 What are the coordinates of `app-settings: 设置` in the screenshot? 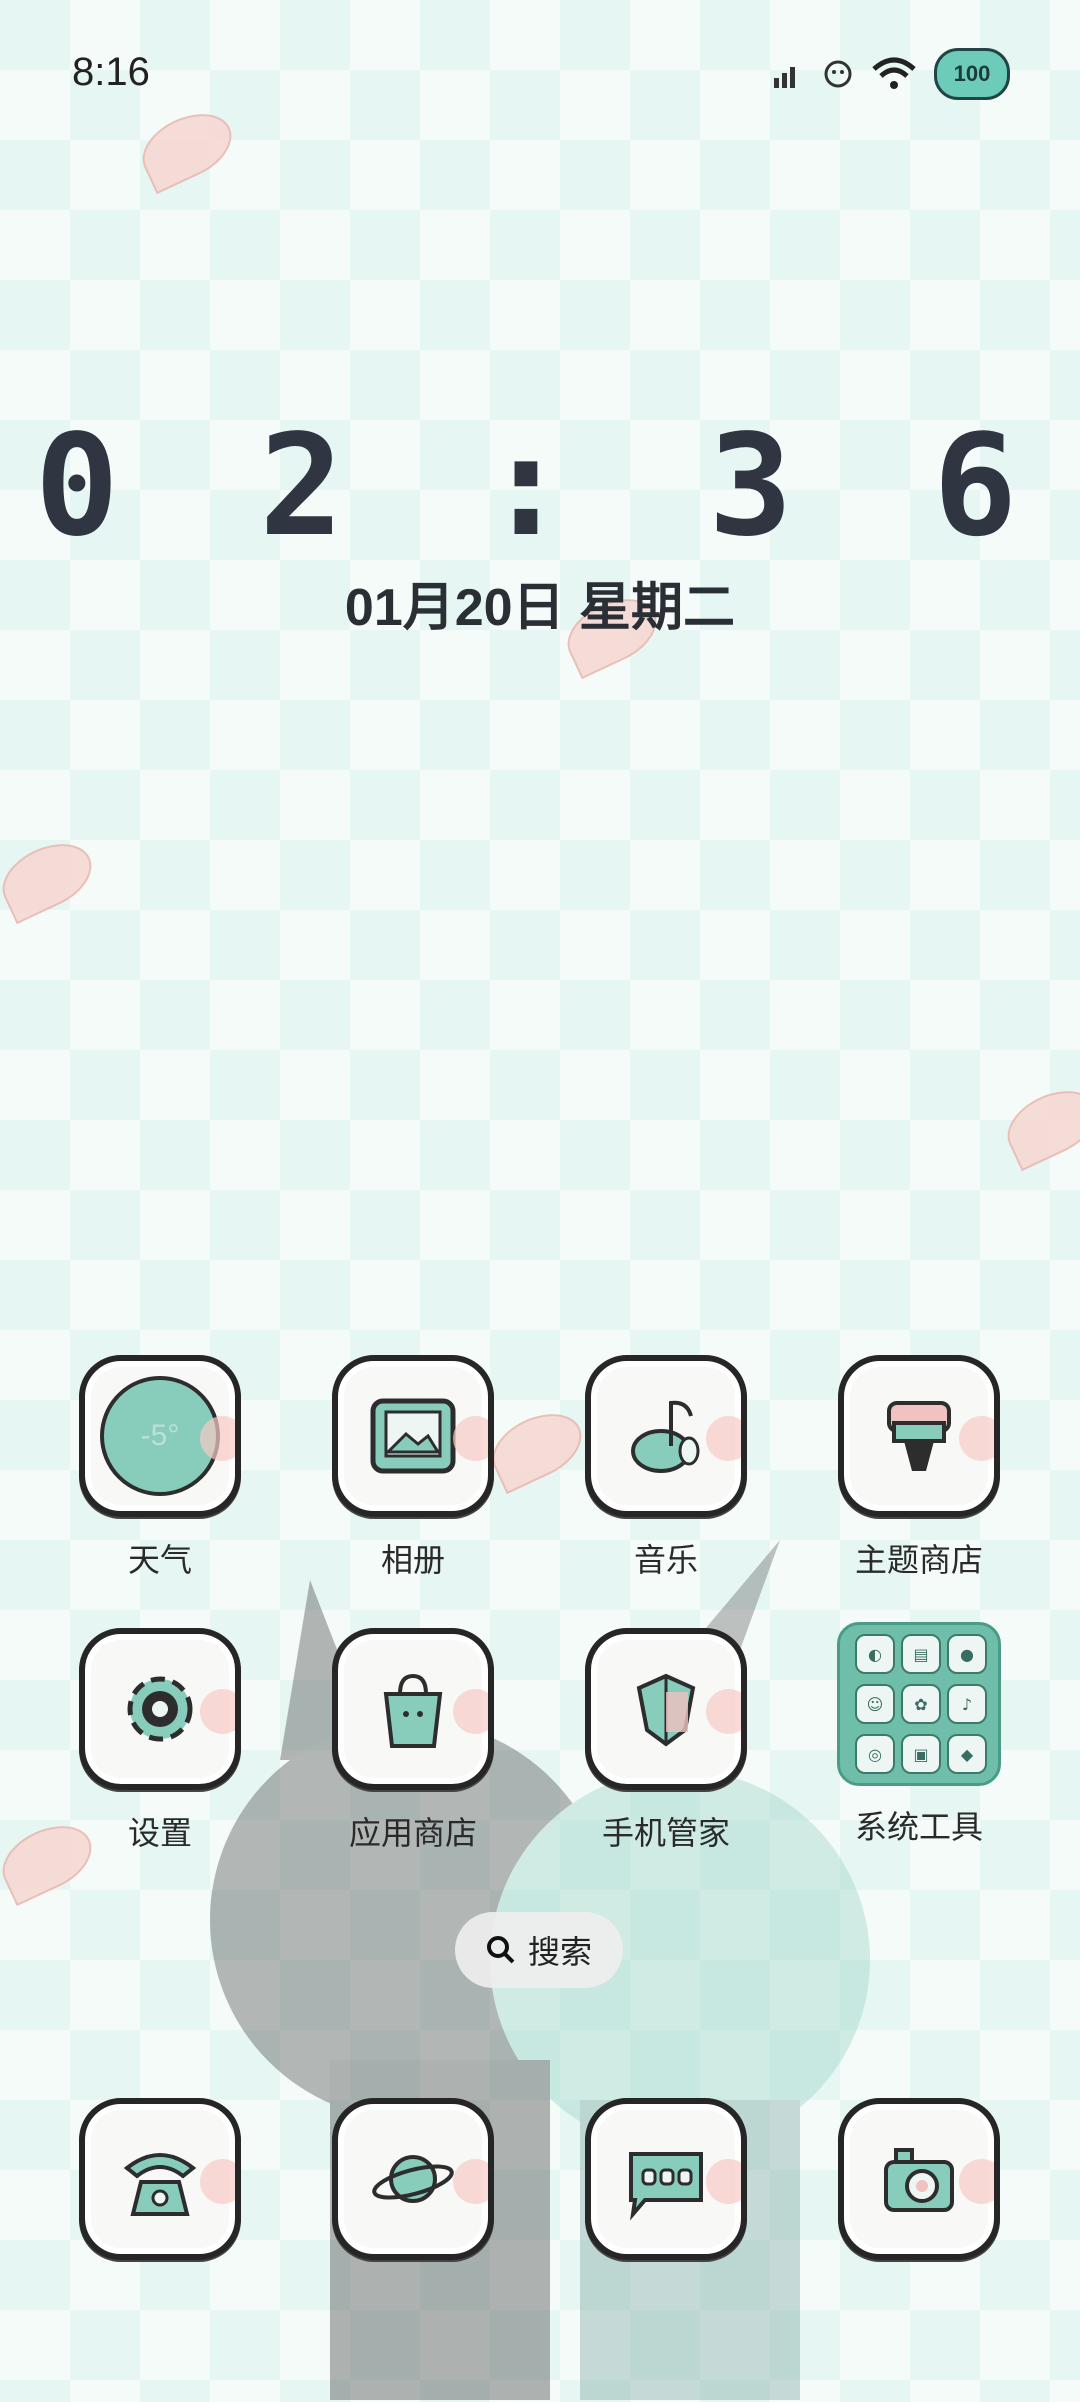 It's located at (160, 1741).